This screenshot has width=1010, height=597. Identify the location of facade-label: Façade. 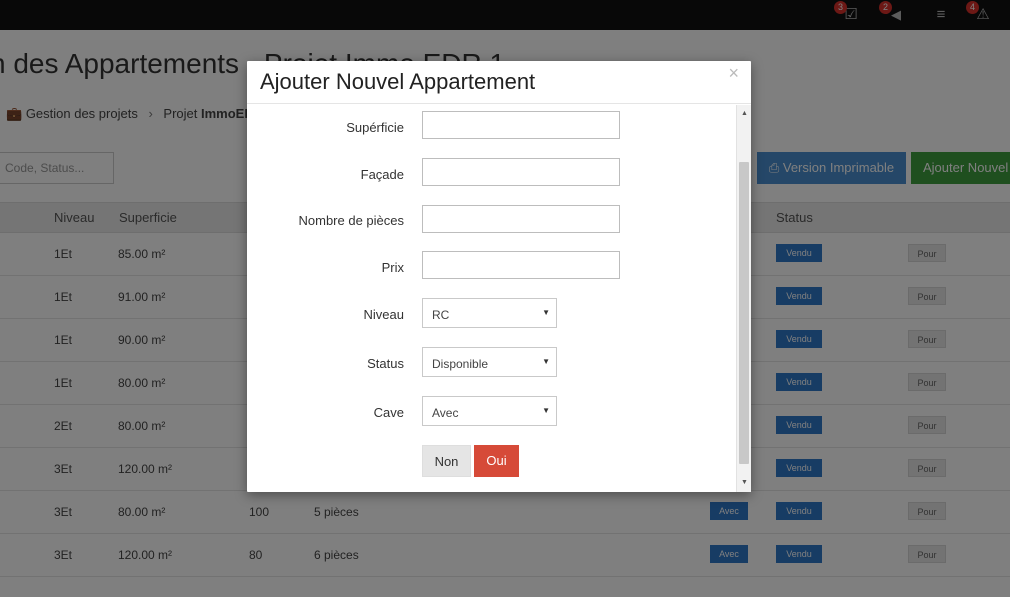
(382, 174).